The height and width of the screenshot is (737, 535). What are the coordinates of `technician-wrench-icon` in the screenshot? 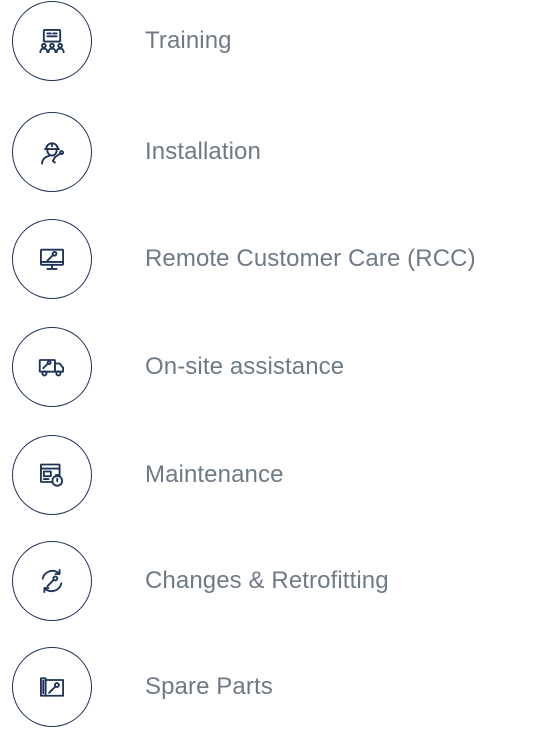 It's located at (52, 152).